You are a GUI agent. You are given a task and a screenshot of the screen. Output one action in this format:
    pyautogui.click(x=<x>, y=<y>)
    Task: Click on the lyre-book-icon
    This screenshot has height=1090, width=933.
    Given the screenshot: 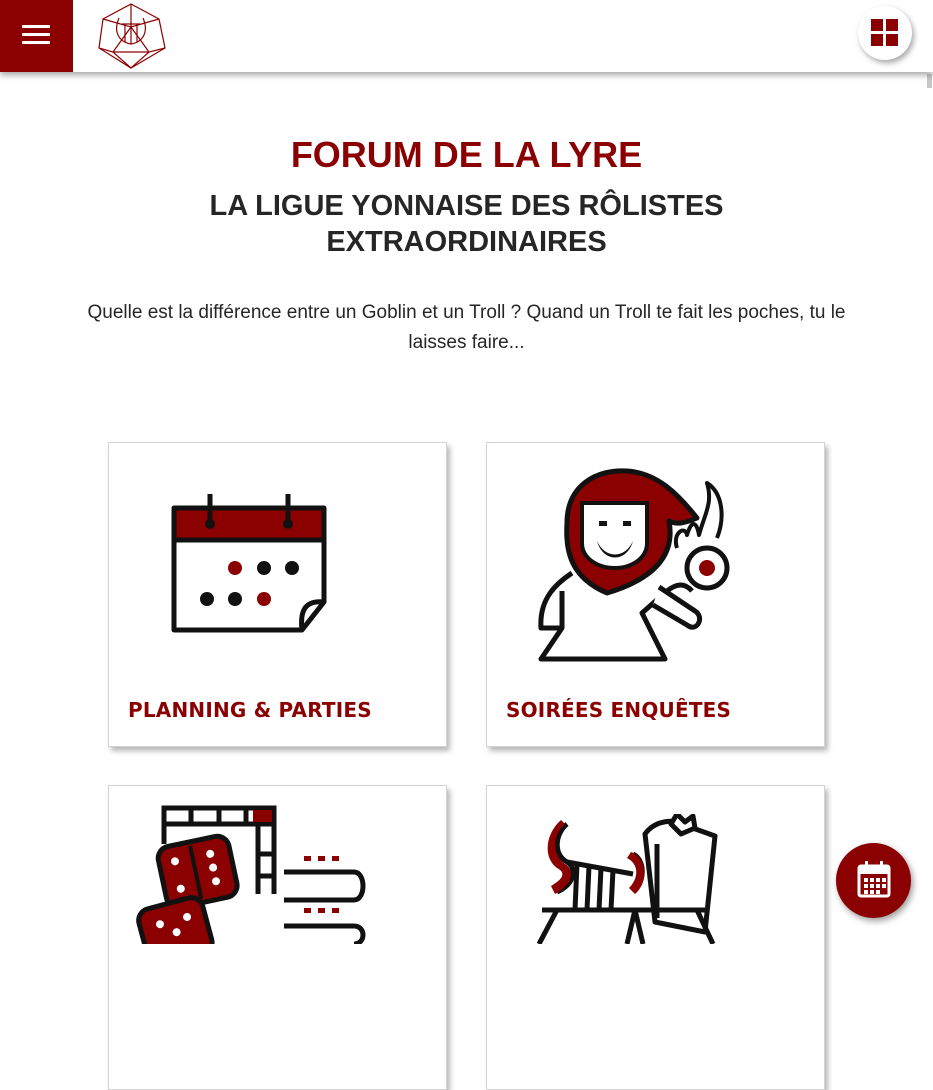 What is the action you would take?
    pyautogui.click(x=627, y=879)
    